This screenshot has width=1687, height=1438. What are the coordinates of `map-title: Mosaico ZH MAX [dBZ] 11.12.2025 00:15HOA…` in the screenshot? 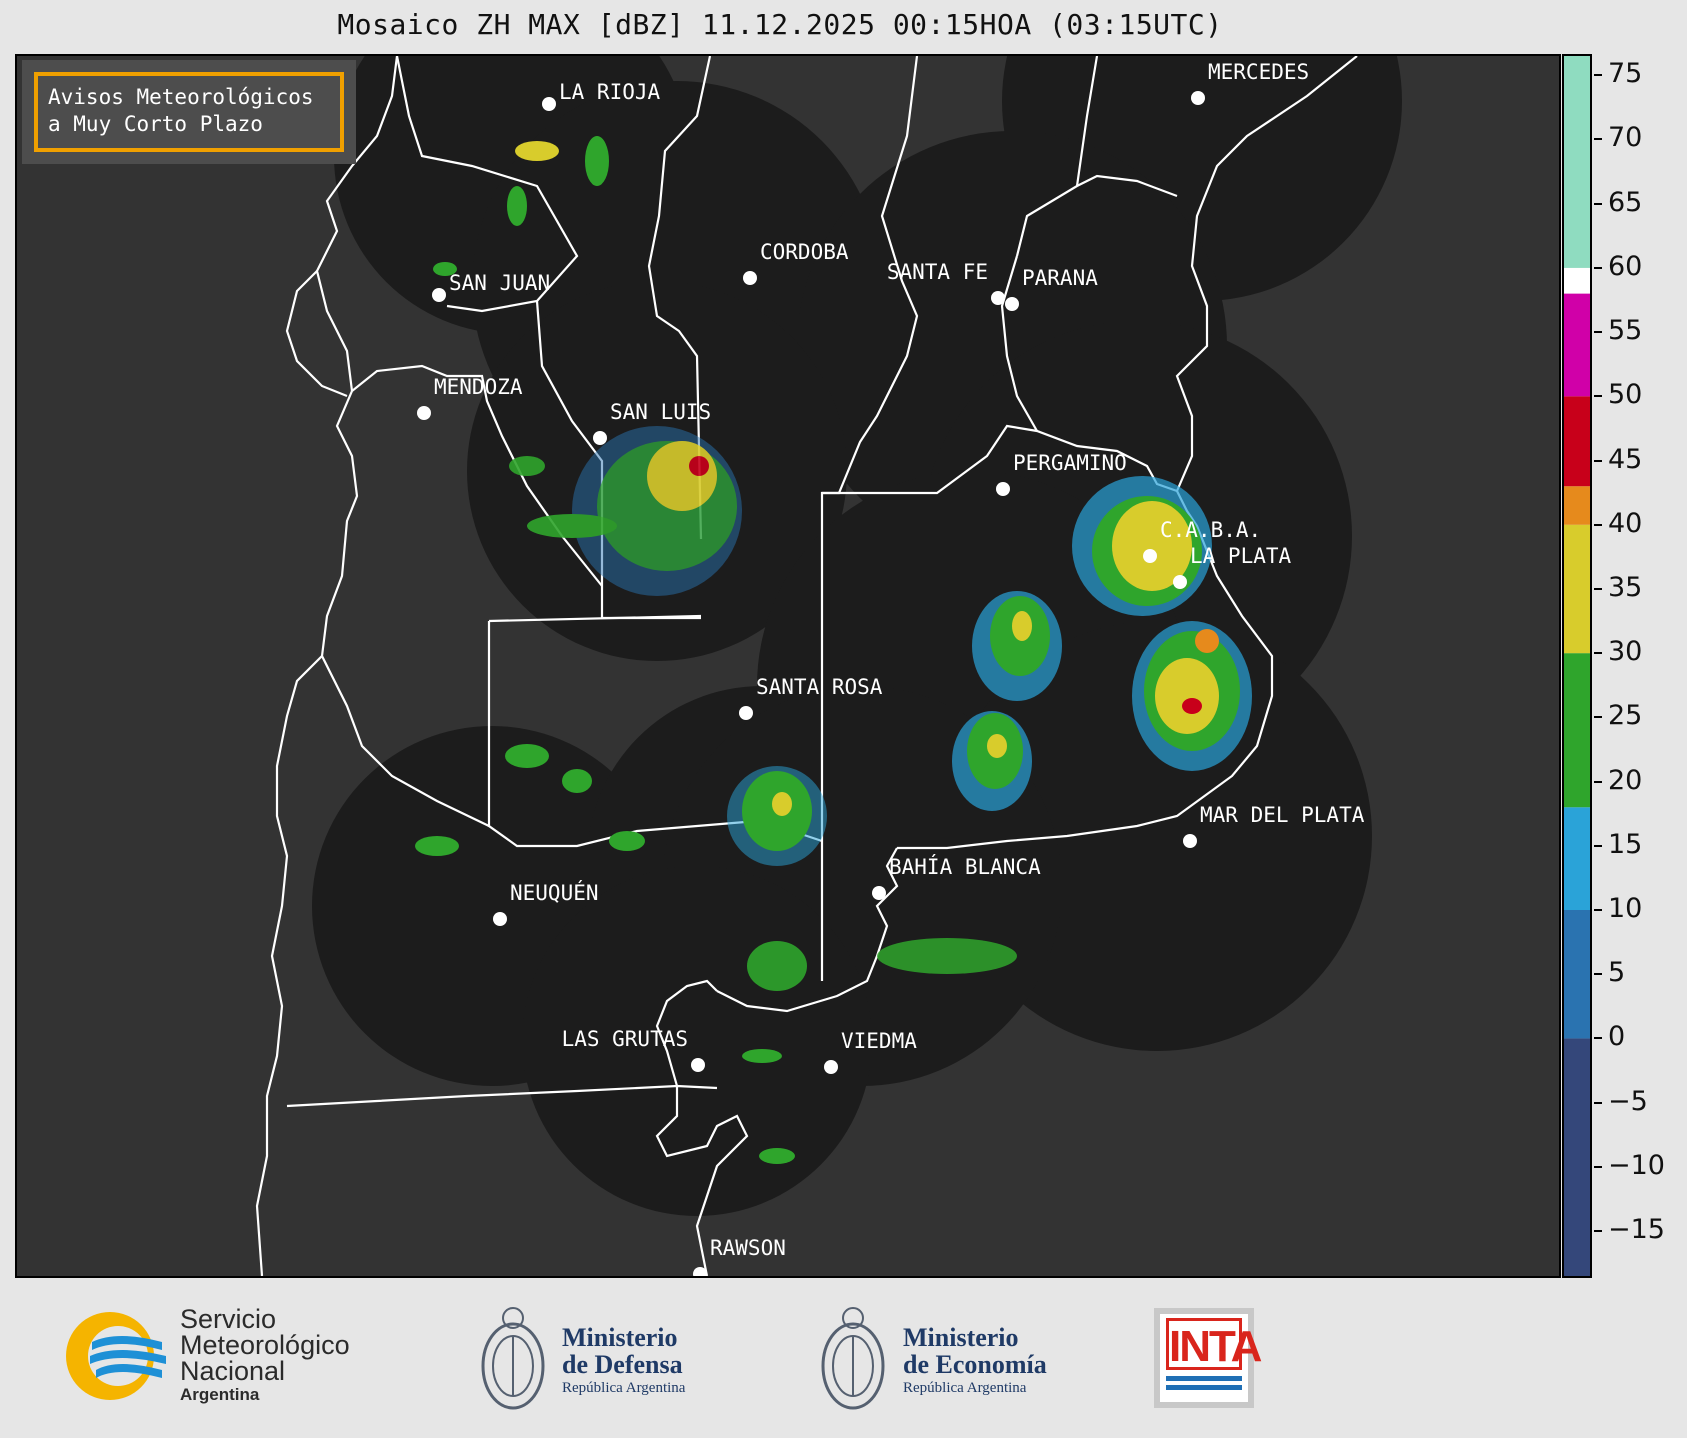 It's located at (780, 24).